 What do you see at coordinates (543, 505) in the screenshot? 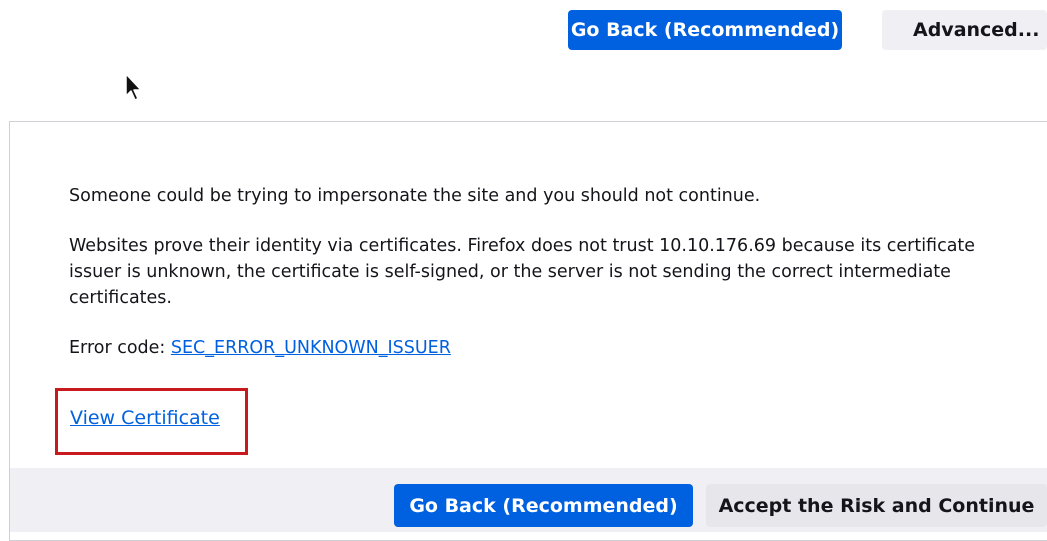
I see `bottom-go-back-button: Go Back (Recommended)` at bounding box center [543, 505].